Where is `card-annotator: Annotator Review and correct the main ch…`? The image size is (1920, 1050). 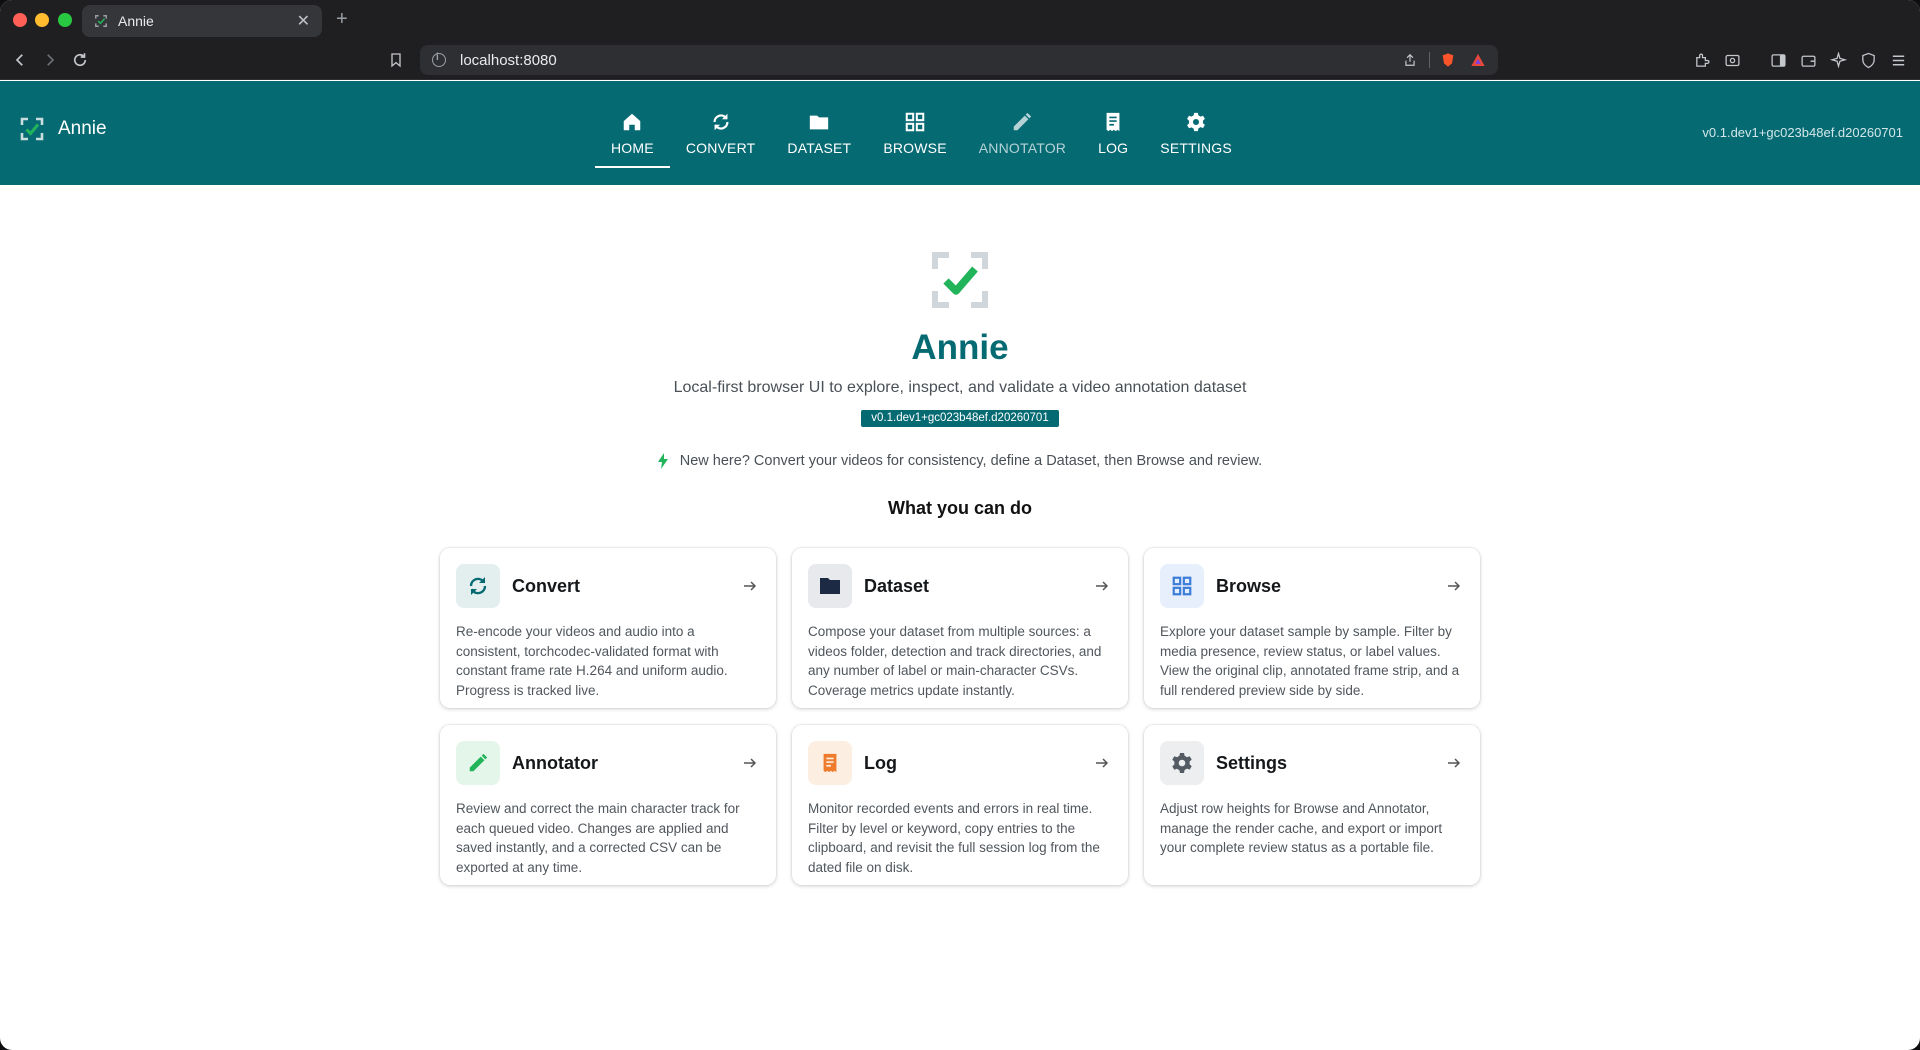 card-annotator: Annotator Review and correct the main ch… is located at coordinates (608, 805).